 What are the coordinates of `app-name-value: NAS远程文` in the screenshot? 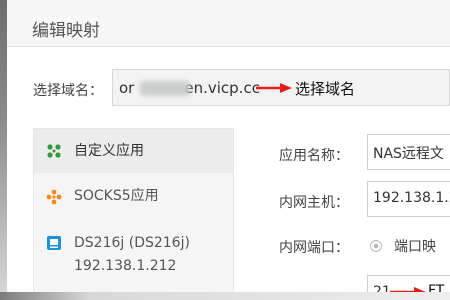 It's located at (408, 154).